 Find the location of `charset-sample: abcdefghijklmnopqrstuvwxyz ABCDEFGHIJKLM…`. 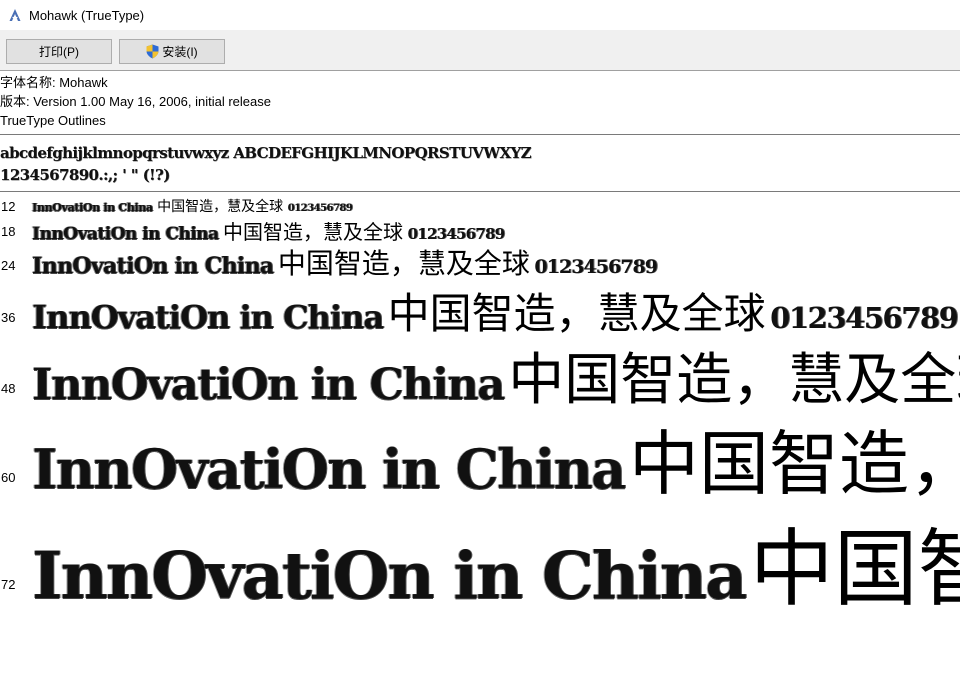

charset-sample: abcdefghijklmnopqrstuvwxyz ABCDEFGHIJKLM… is located at coordinates (266, 164).